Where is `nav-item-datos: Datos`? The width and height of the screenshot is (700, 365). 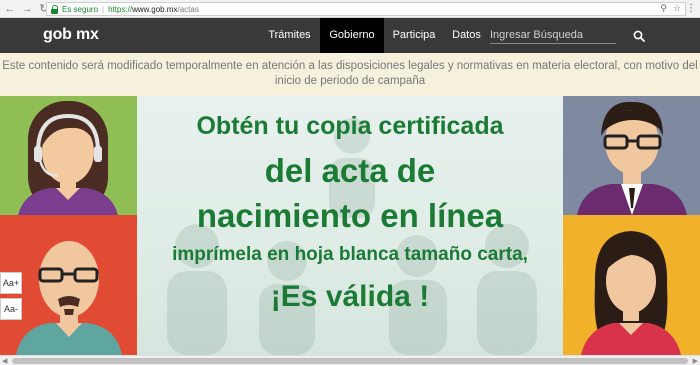 nav-item-datos: Datos is located at coordinates (466, 35).